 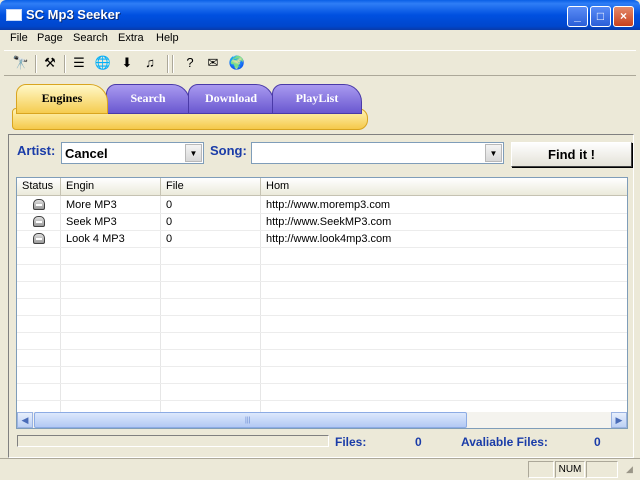 I want to click on list-icon: ☰, so click(x=79, y=63).